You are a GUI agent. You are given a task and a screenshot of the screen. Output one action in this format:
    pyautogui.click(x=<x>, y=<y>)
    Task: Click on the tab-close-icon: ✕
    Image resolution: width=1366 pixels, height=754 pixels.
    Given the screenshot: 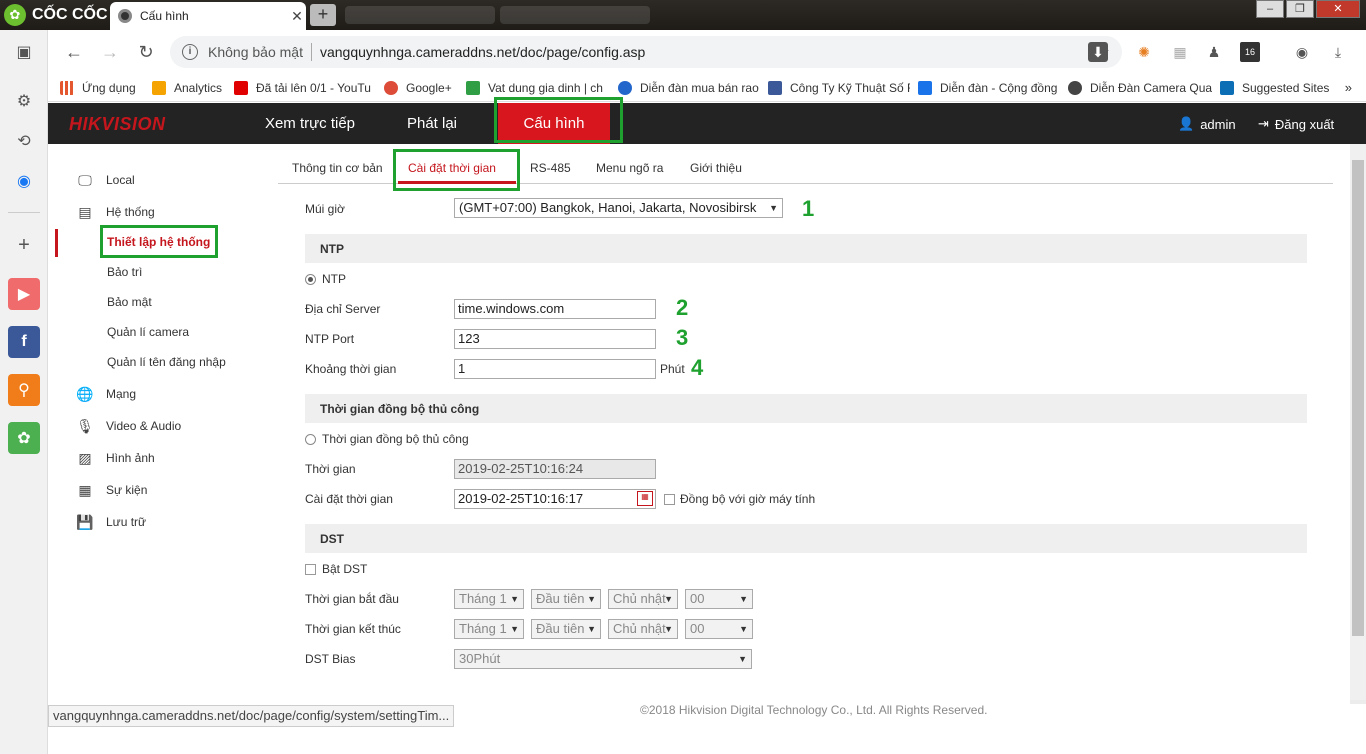 What is the action you would take?
    pyautogui.click(x=297, y=16)
    